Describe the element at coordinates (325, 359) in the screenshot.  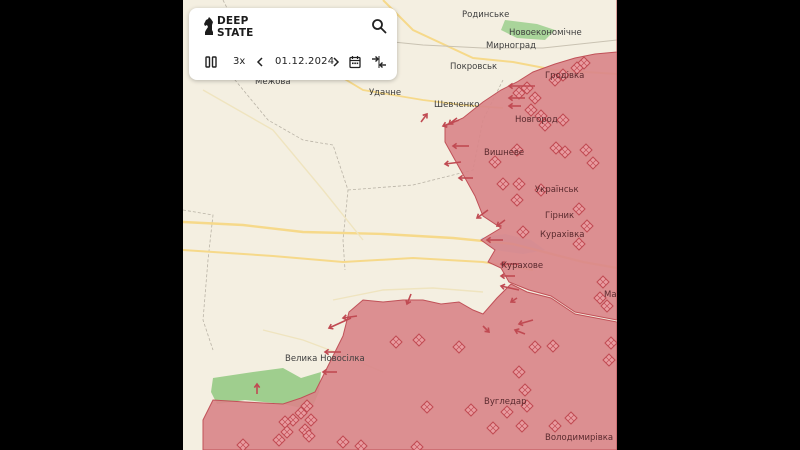
I see `town-label: Велика Новосілка` at that location.